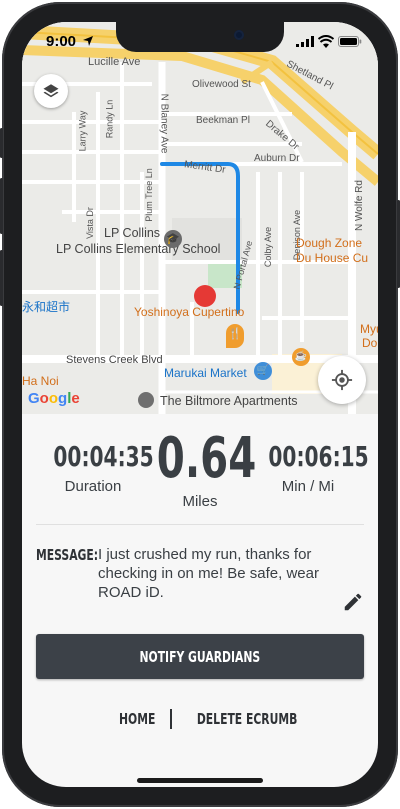 Image resolution: width=400 pixels, height=809 pixels. What do you see at coordinates (146, 400) in the screenshot?
I see `place-pin-icon` at bounding box center [146, 400].